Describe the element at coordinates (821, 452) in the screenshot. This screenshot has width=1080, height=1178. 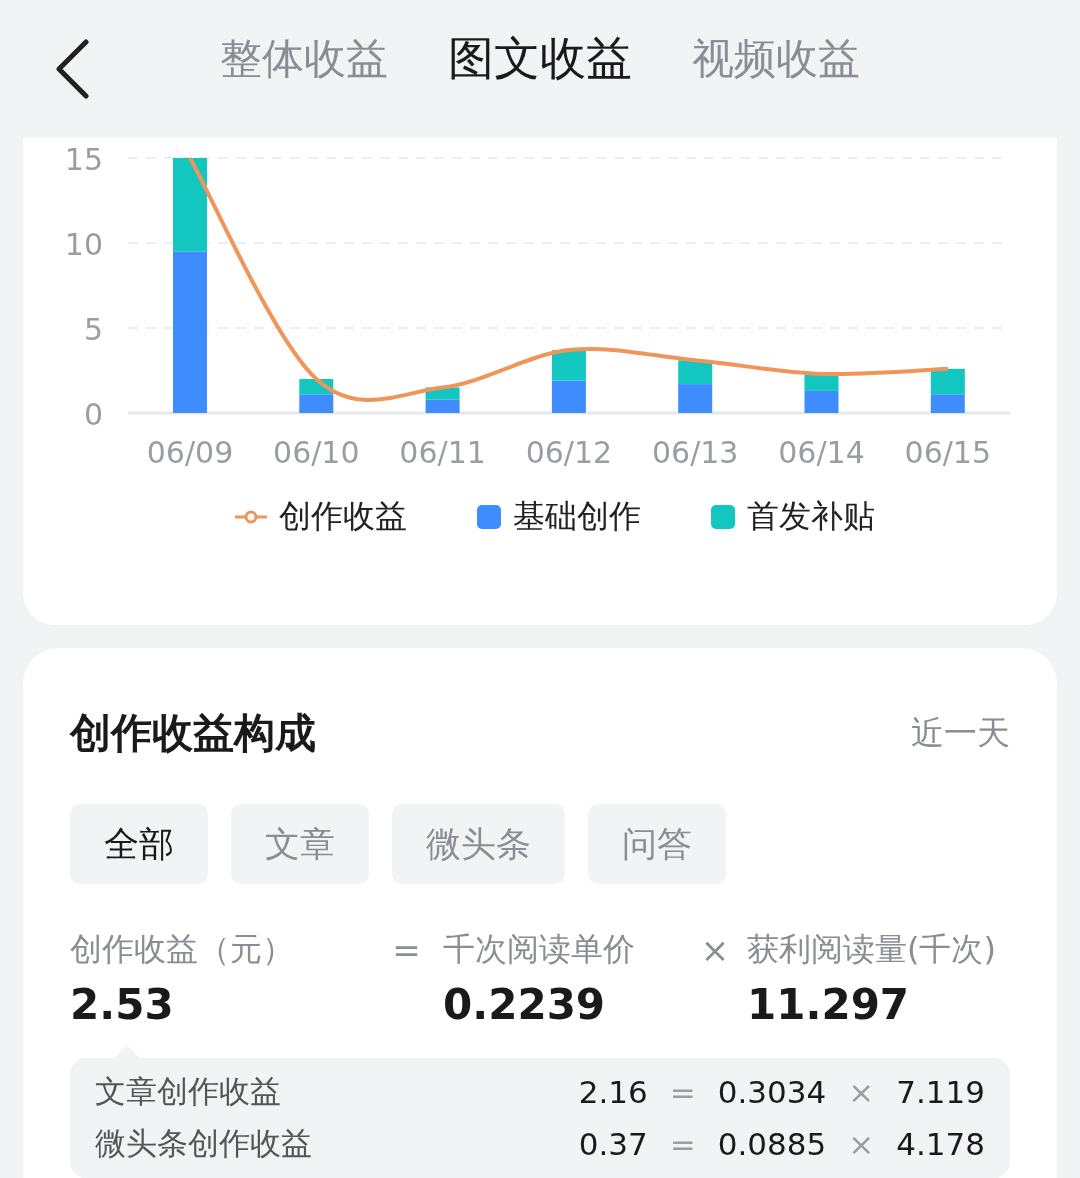
I see `x-axis-label: 06/14` at that location.